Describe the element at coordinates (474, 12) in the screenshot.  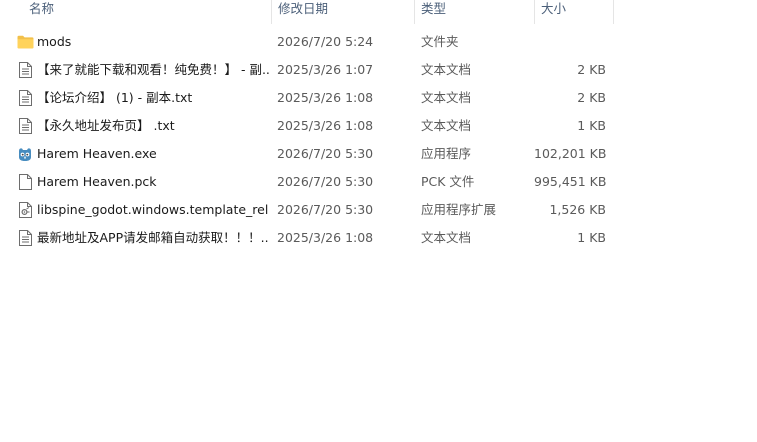
I see `column-header-type: 类型` at that location.